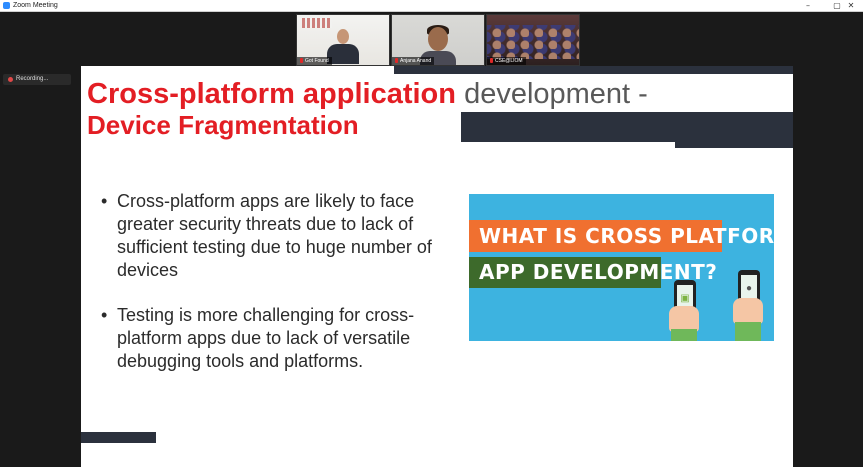 Image resolution: width=863 pixels, height=467 pixels. I want to click on hand-icon, so click(748, 311).